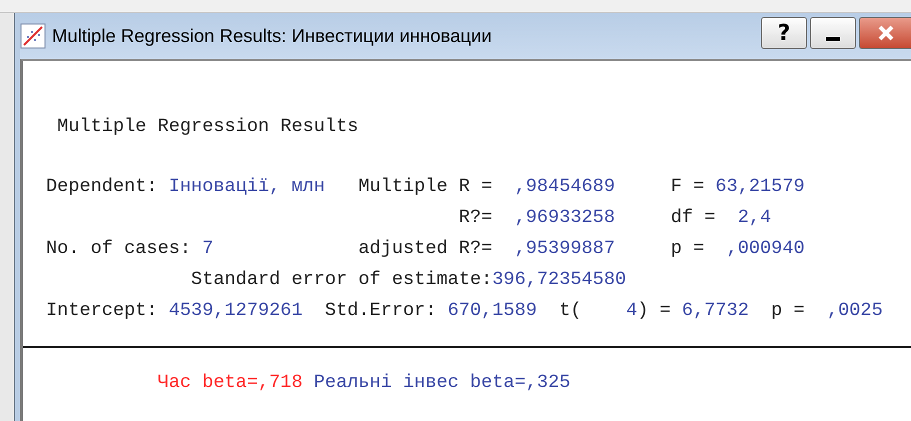  What do you see at coordinates (693, 217) in the screenshot?
I see `stat-label: df =` at bounding box center [693, 217].